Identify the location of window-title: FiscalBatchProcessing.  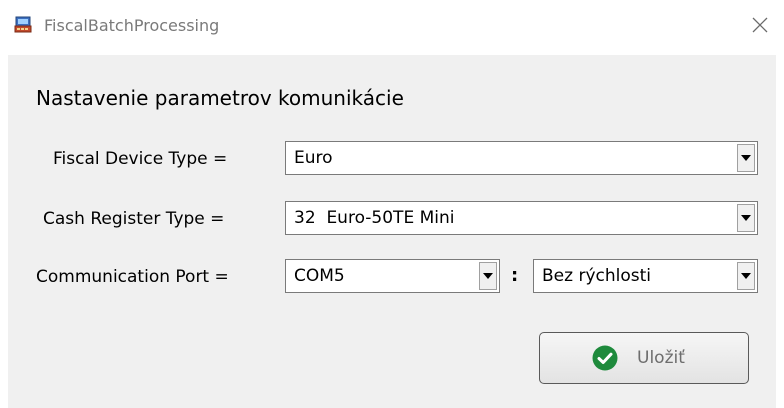
(132, 25).